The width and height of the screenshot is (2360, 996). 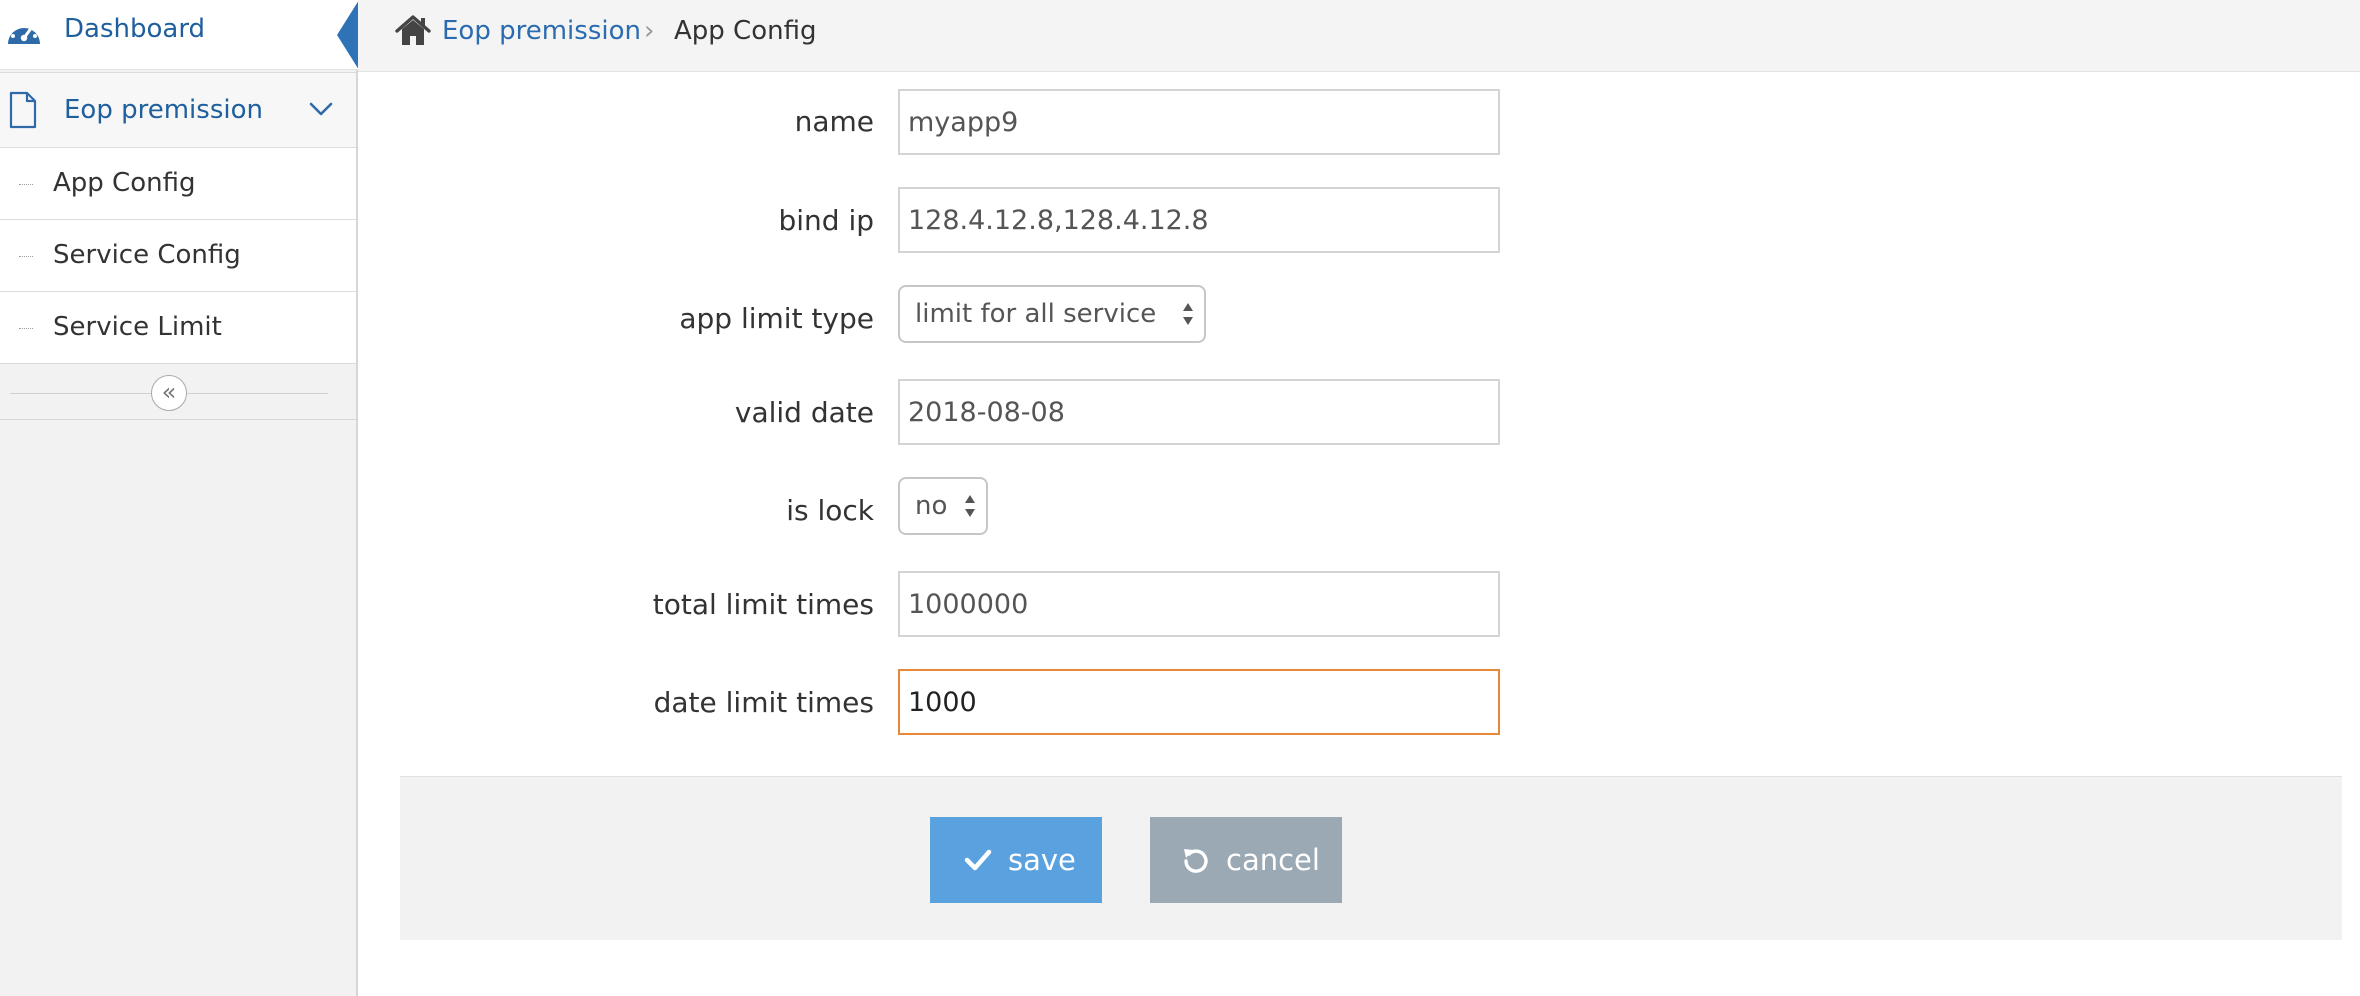 I want to click on is-lock-selected: no, so click(x=931, y=506).